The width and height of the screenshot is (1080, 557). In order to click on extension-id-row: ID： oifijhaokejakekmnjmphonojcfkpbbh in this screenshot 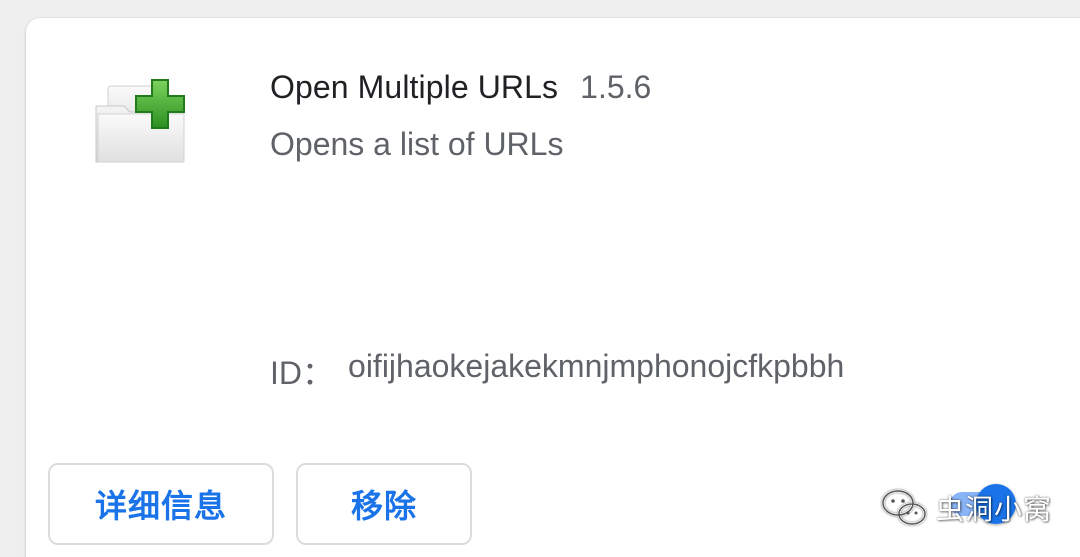, I will do `click(557, 371)`.